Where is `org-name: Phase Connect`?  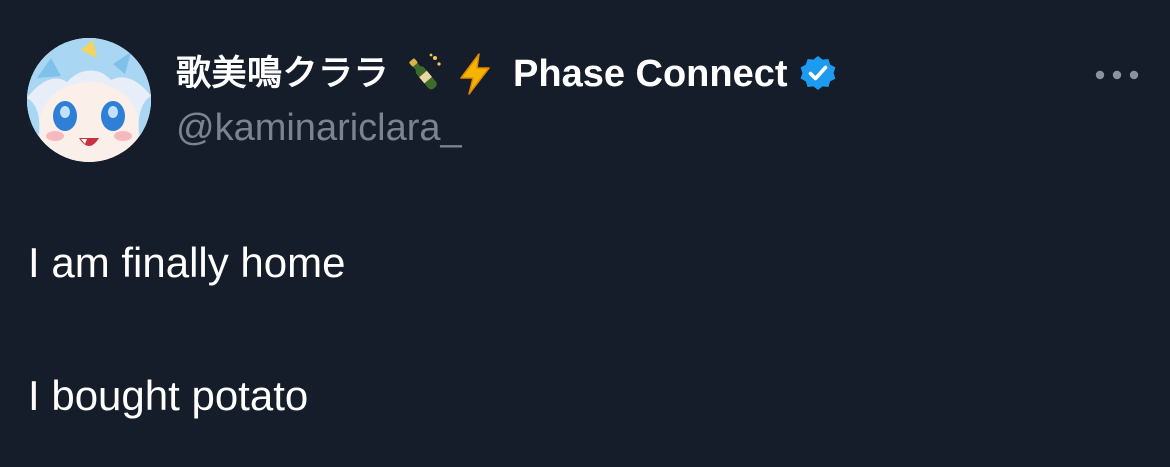
org-name: Phase Connect is located at coordinates (650, 74).